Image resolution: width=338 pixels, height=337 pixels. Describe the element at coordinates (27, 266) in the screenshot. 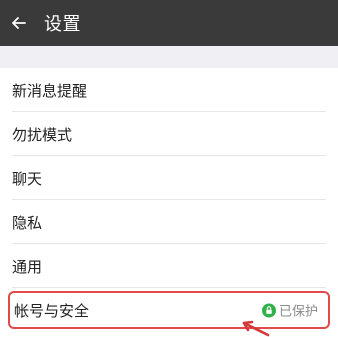

I see `menu-item-label: 通用` at that location.